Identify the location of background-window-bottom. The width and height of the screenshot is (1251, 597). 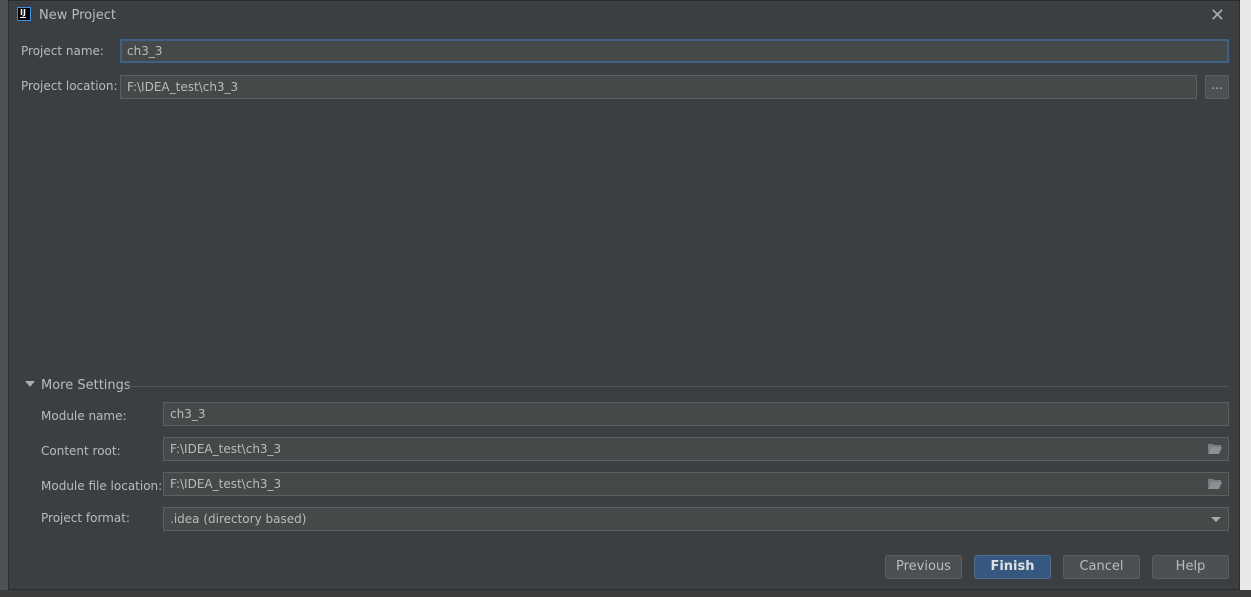
(625, 593).